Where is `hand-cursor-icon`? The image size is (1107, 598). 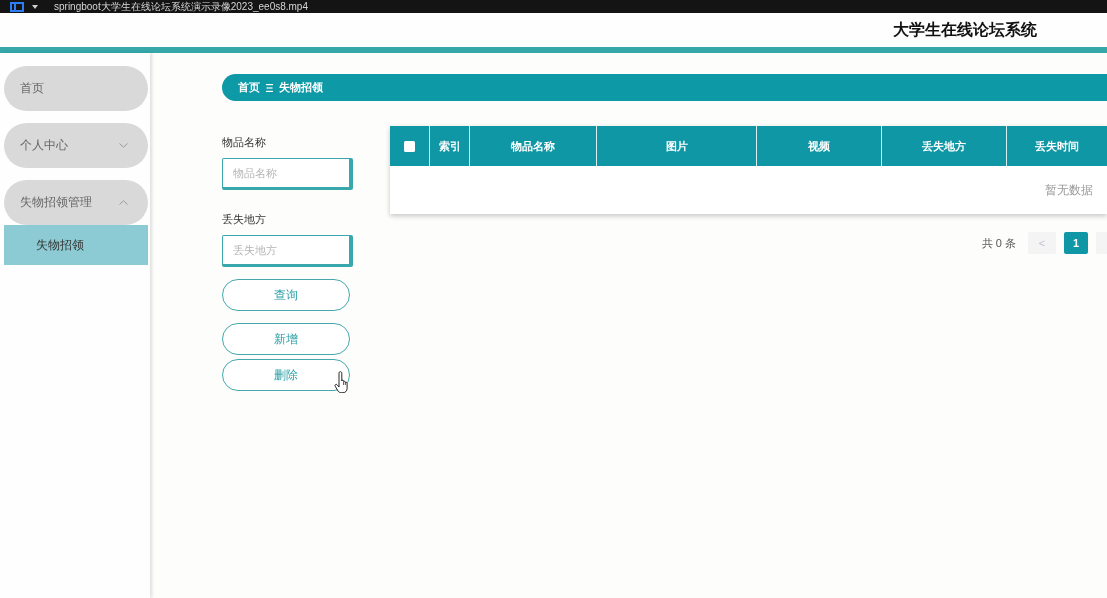 hand-cursor-icon is located at coordinates (342, 382).